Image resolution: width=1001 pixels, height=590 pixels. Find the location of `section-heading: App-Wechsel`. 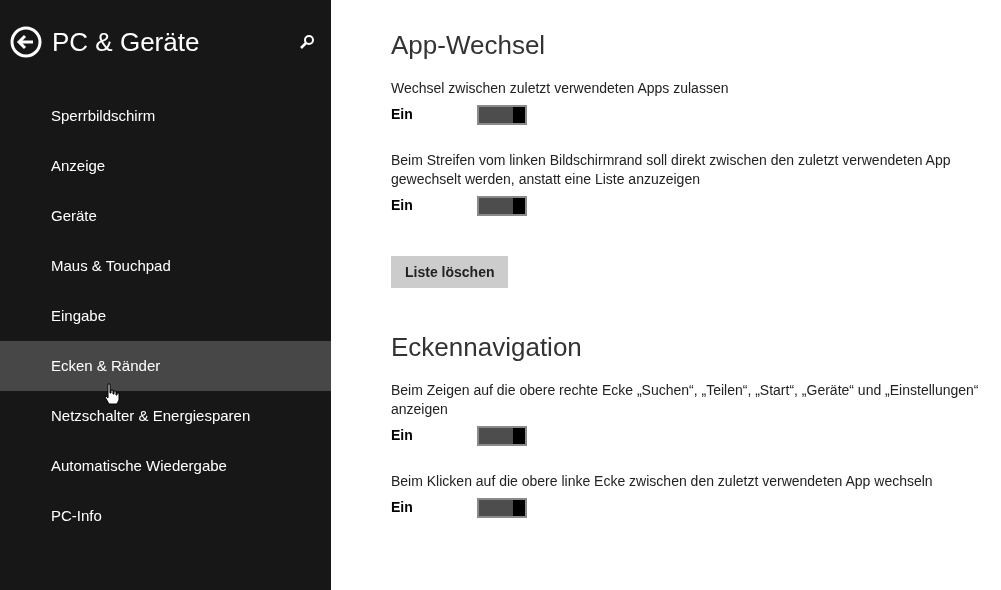

section-heading: App-Wechsel is located at coordinates (469, 45).